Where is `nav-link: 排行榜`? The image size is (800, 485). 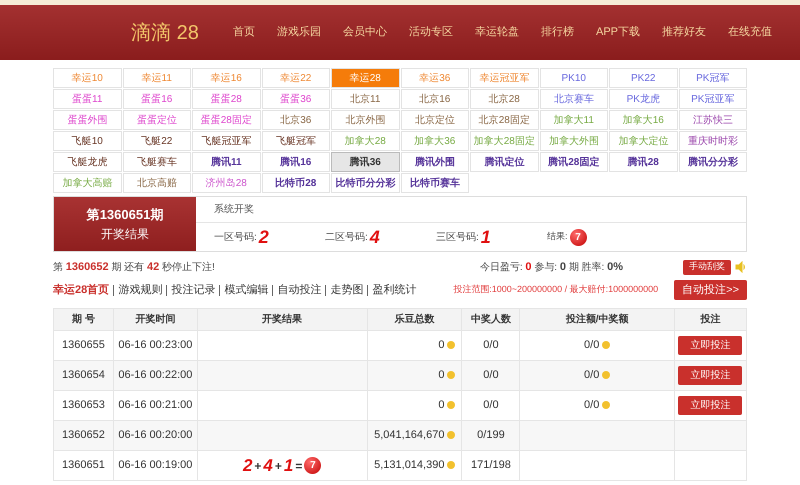
nav-link: 排行榜 is located at coordinates (557, 32).